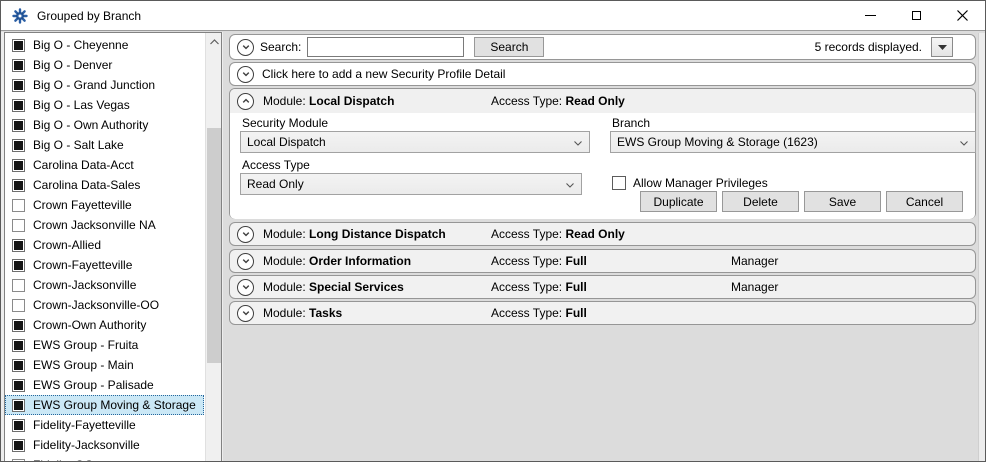 This screenshot has width=986, height=462. I want to click on branch-list-scrollbar, so click(213, 247).